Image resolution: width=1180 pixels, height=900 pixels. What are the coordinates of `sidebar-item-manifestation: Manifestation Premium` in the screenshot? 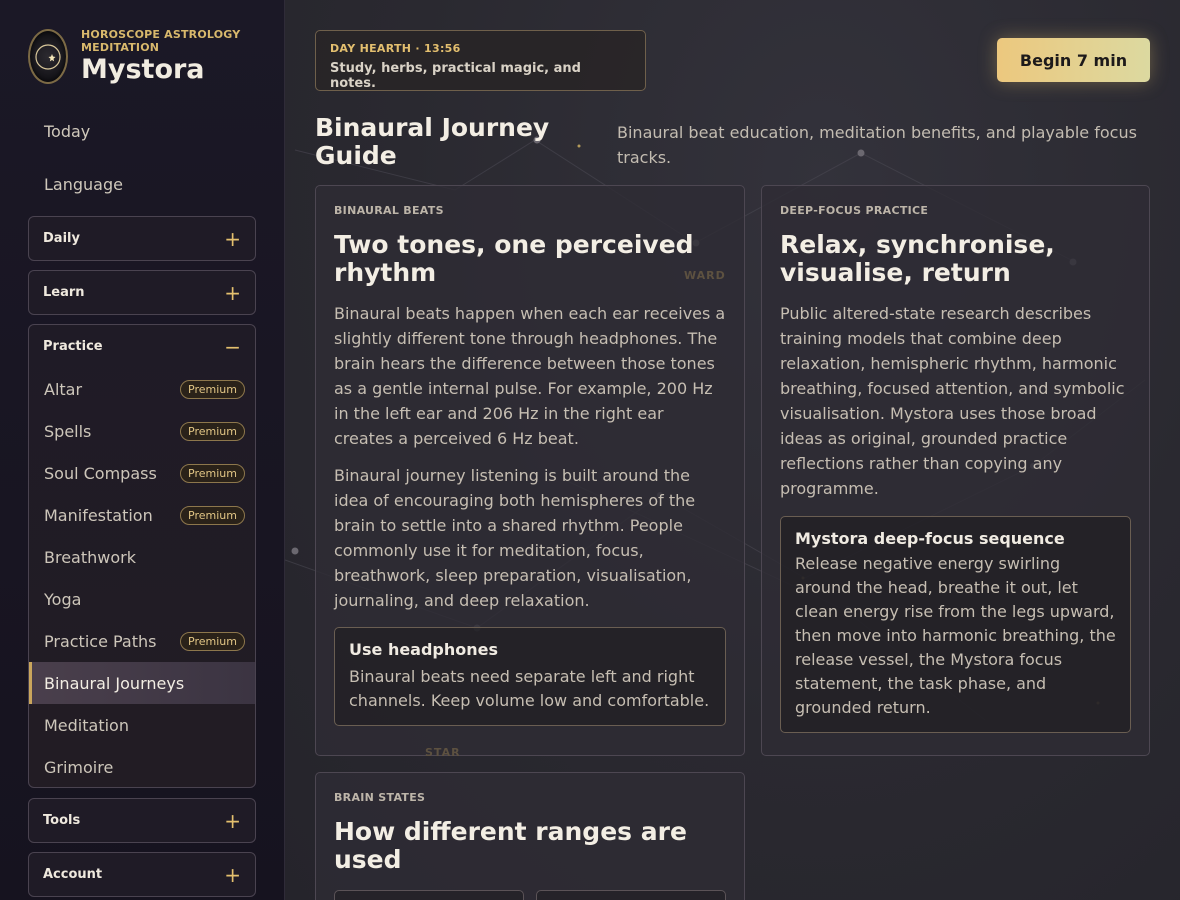 It's located at (142, 515).